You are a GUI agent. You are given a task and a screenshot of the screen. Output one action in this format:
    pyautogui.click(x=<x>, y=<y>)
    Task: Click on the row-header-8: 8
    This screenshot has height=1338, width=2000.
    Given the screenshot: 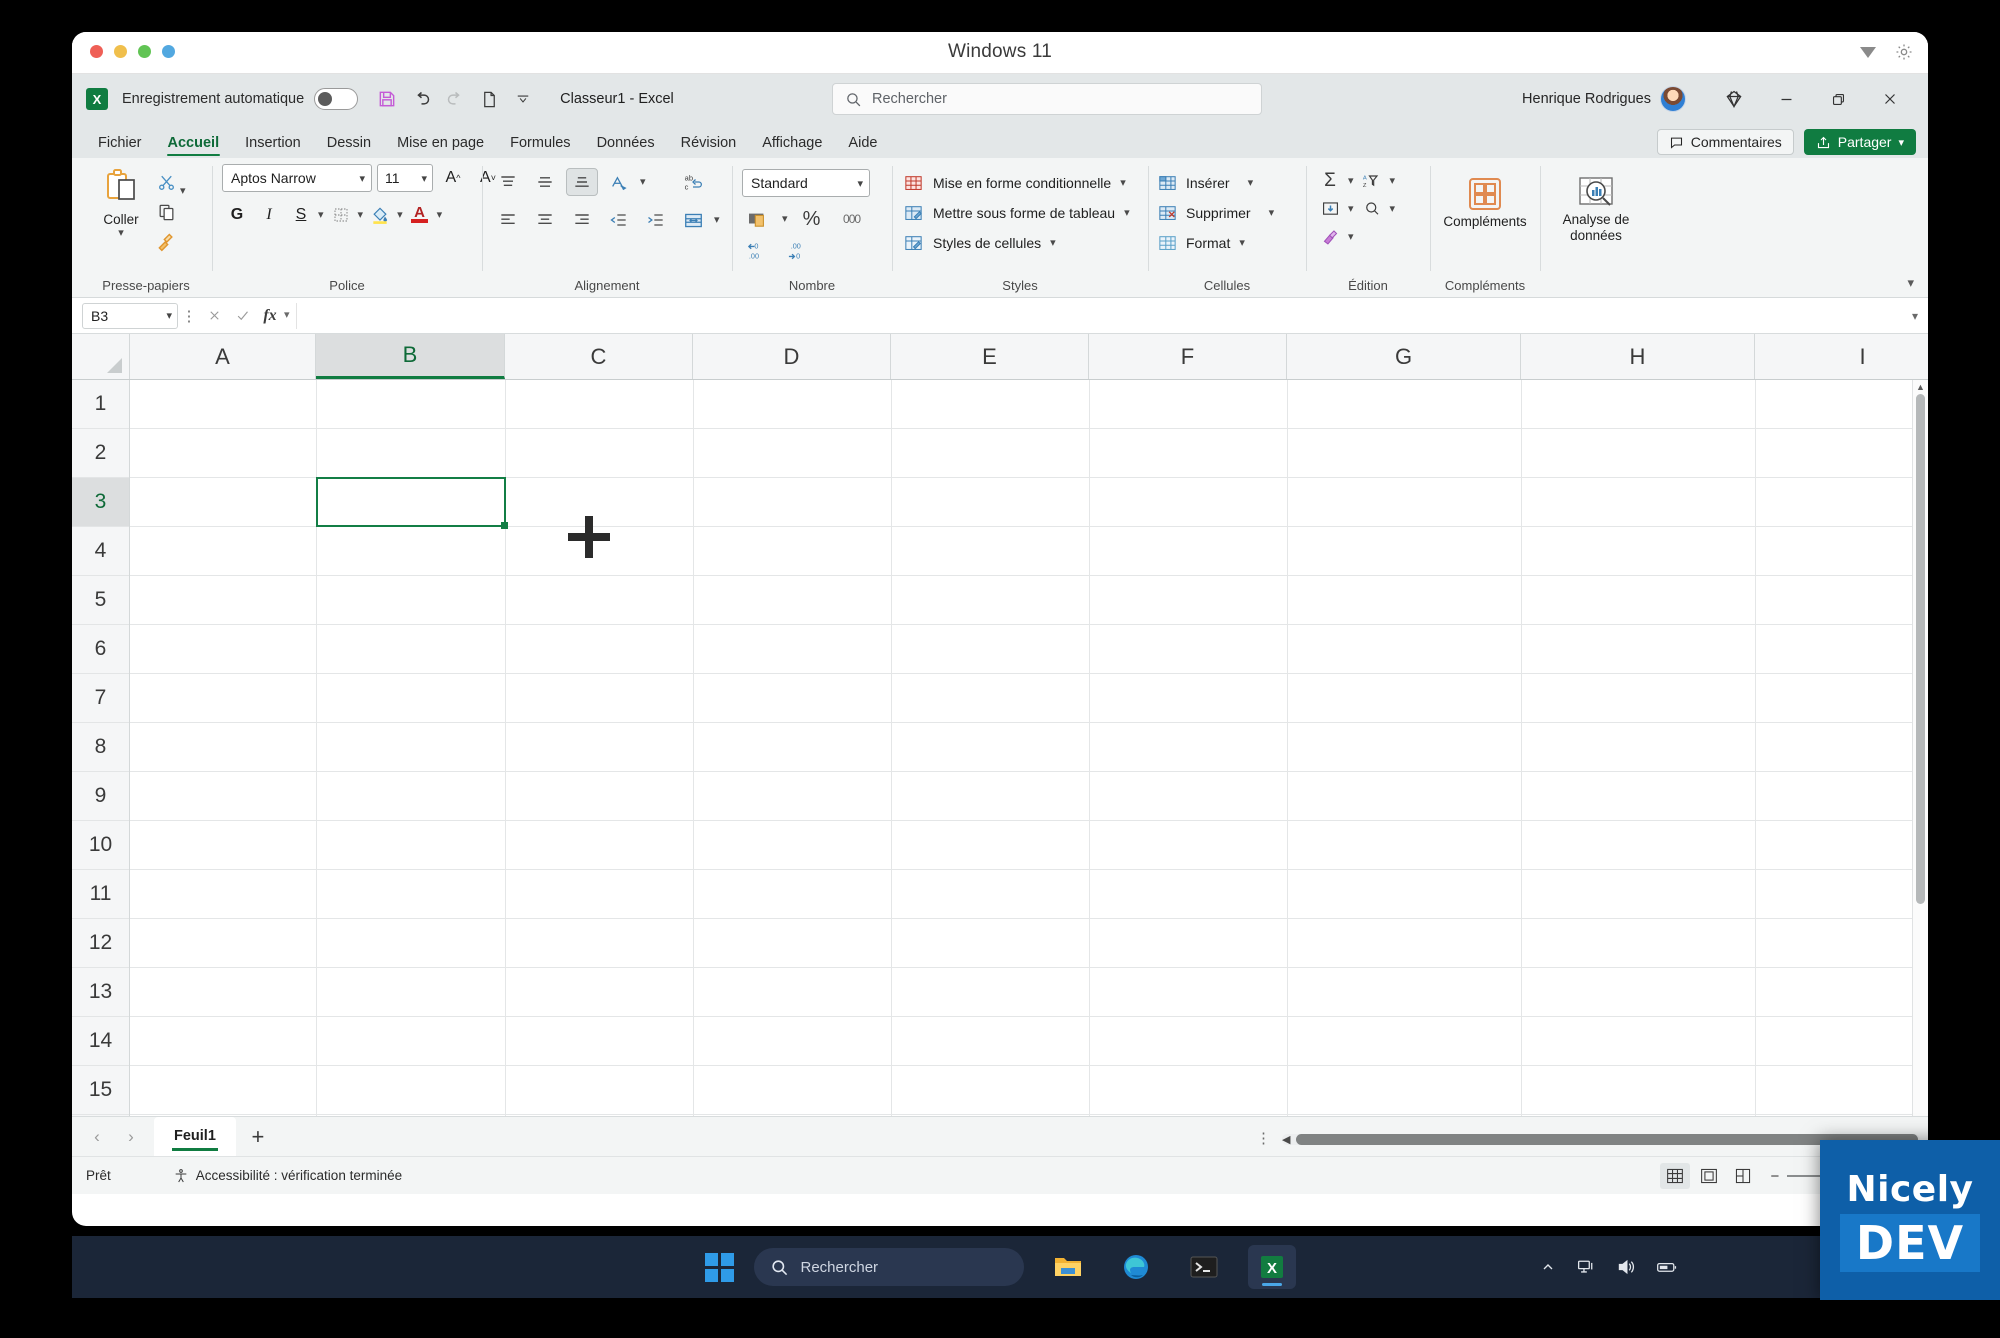 What is the action you would take?
    pyautogui.click(x=100, y=747)
    